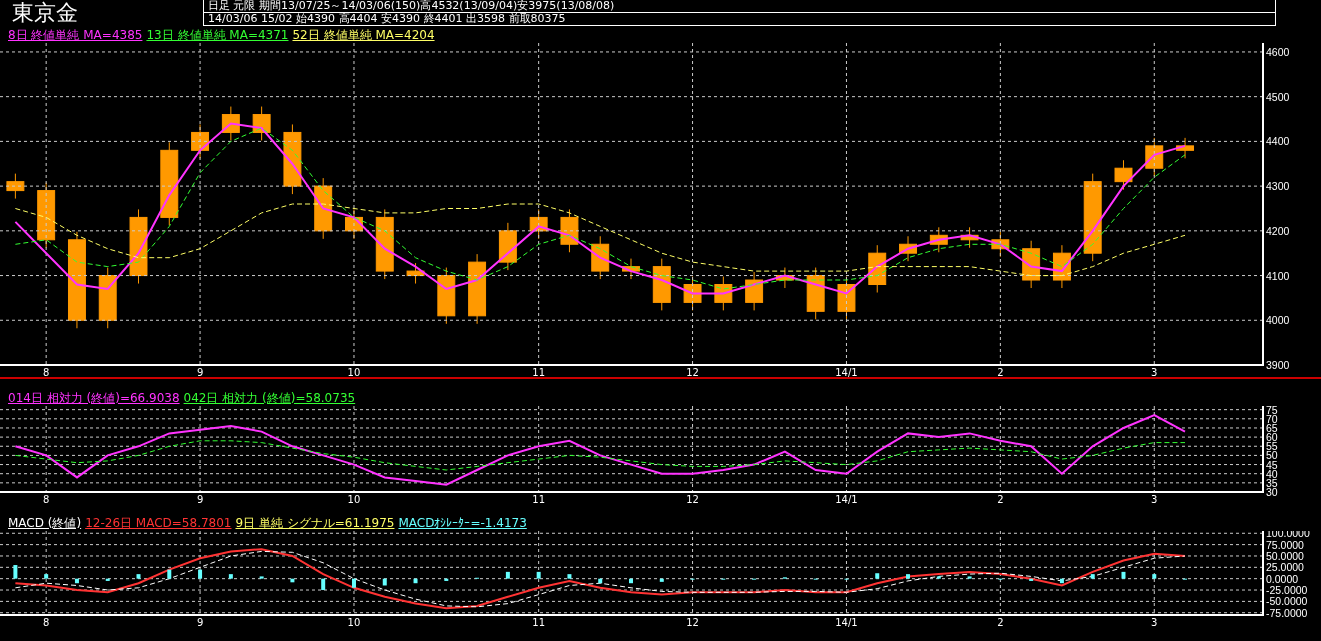 The width and height of the screenshot is (1321, 641). What do you see at coordinates (462, 523) in the screenshot?
I see `legend-label: MACDｵｼﾚｰﾀｰ=-1.4173` at bounding box center [462, 523].